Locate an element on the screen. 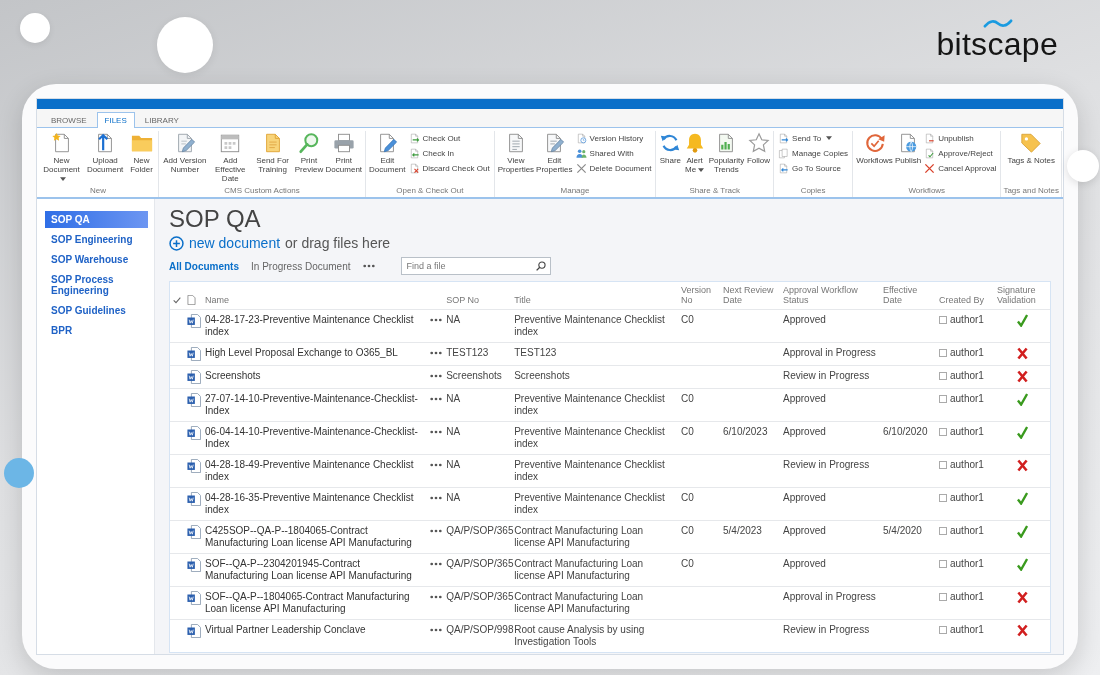 The width and height of the screenshot is (1100, 675). file-name-link: 06-04-14-10-Preventive-Maintenance-Checklist-Index is located at coordinates (315, 438).